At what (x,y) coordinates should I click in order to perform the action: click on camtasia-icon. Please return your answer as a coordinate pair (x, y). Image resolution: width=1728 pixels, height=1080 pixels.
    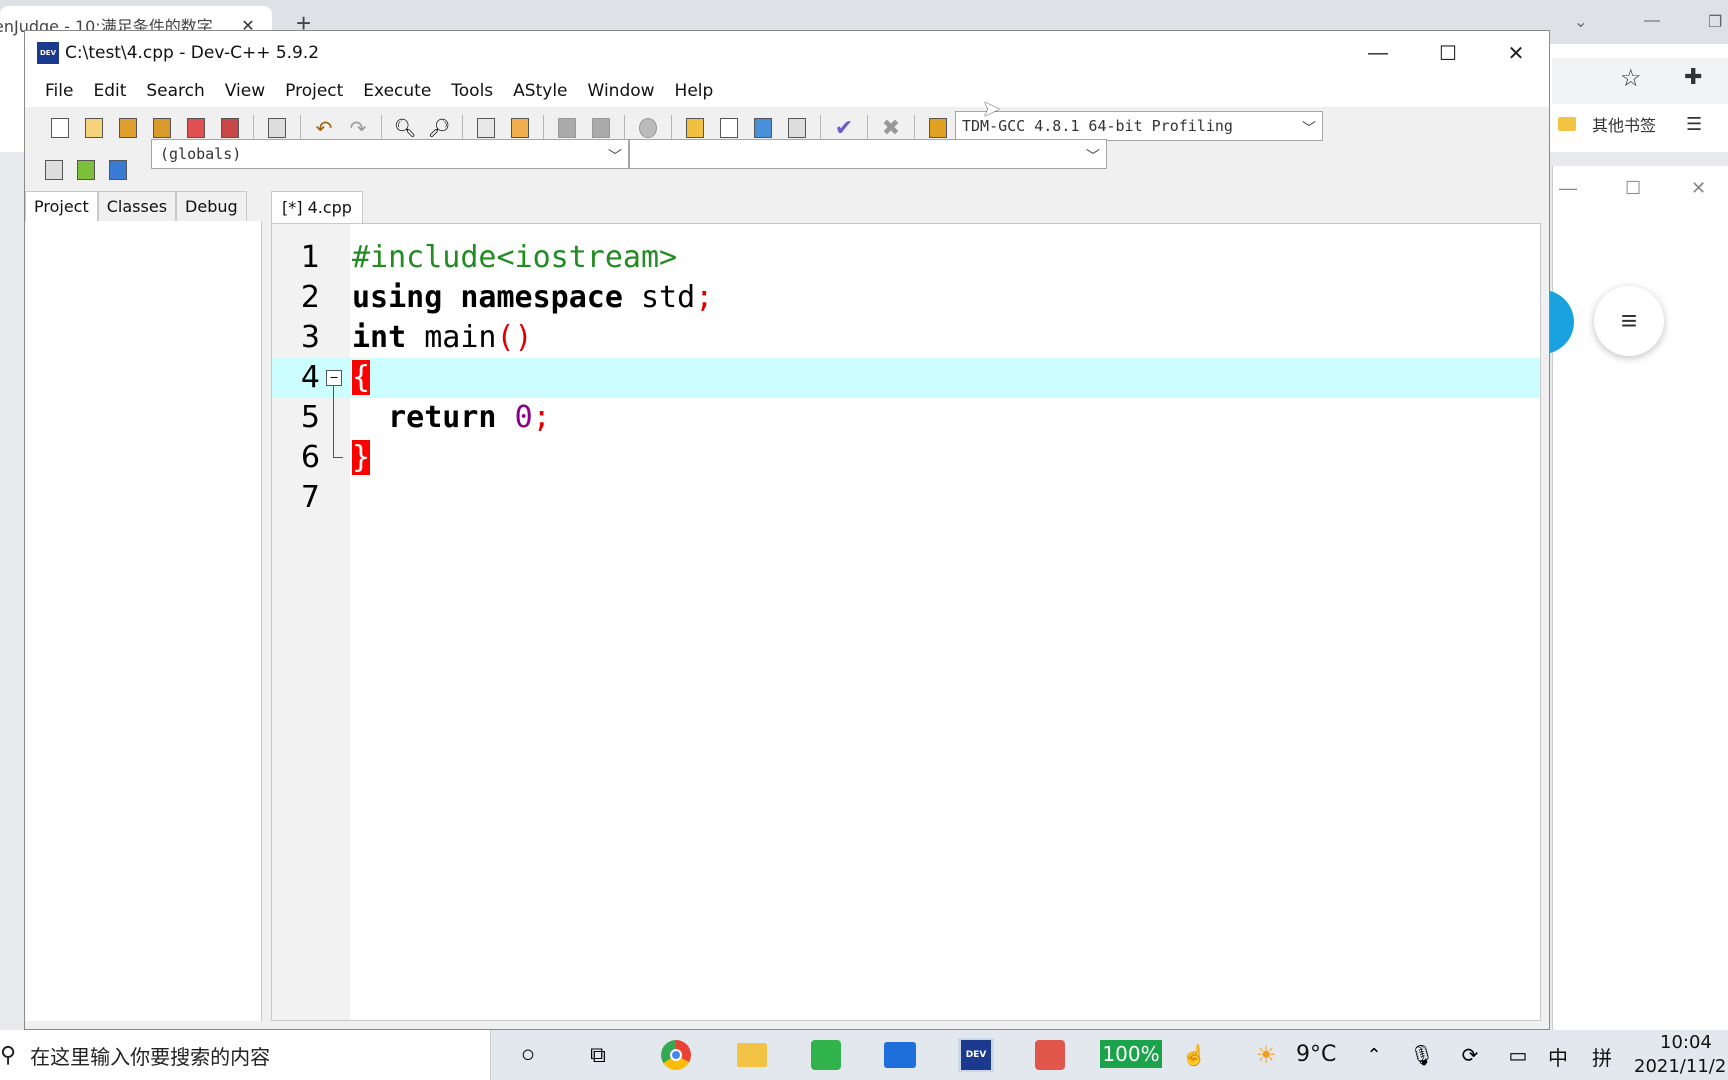
    Looking at the image, I should click on (826, 1055).